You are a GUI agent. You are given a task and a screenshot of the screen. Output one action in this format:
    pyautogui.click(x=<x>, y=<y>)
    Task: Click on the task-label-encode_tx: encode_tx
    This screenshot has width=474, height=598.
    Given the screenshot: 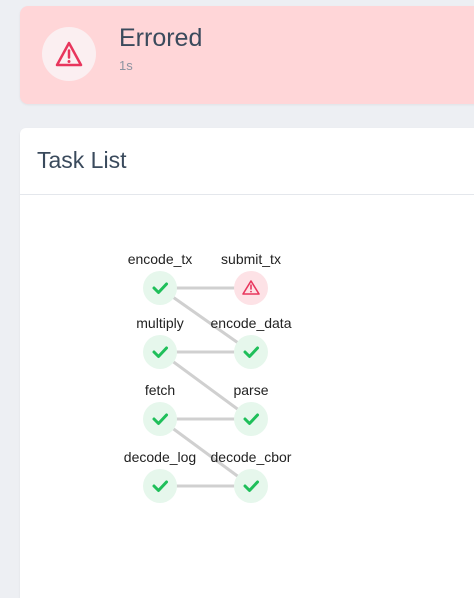 What is the action you would take?
    pyautogui.click(x=160, y=259)
    